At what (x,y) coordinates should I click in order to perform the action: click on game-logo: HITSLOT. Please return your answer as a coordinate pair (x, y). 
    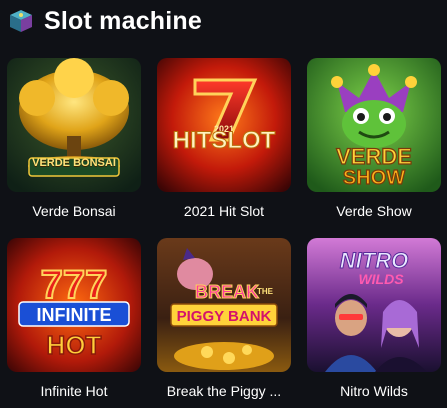
    Looking at the image, I should click on (224, 140).